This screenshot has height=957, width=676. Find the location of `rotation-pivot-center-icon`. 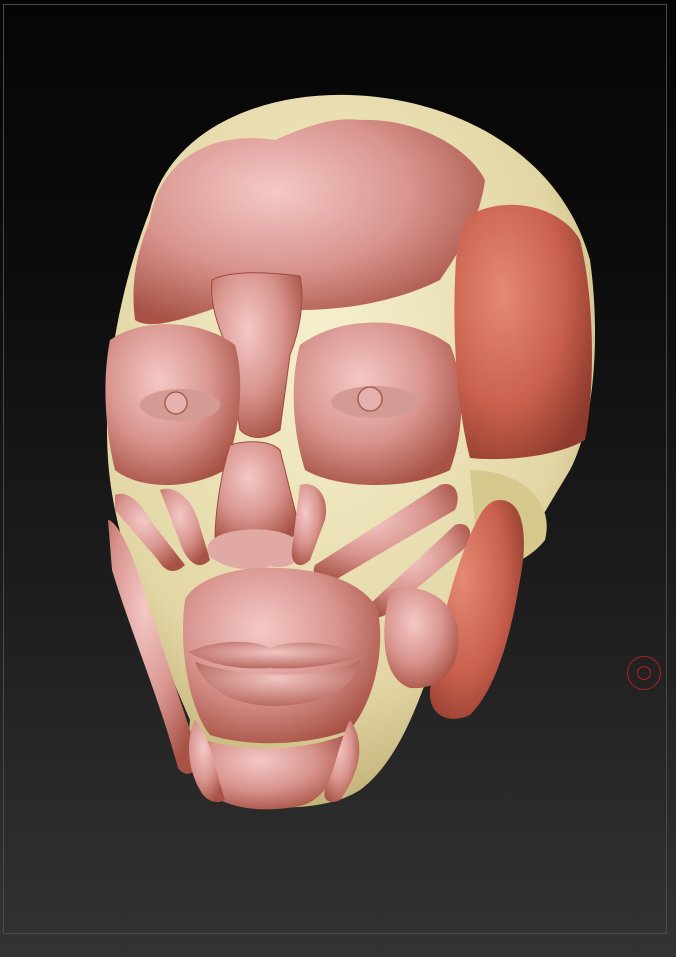

rotation-pivot-center-icon is located at coordinates (644, 673).